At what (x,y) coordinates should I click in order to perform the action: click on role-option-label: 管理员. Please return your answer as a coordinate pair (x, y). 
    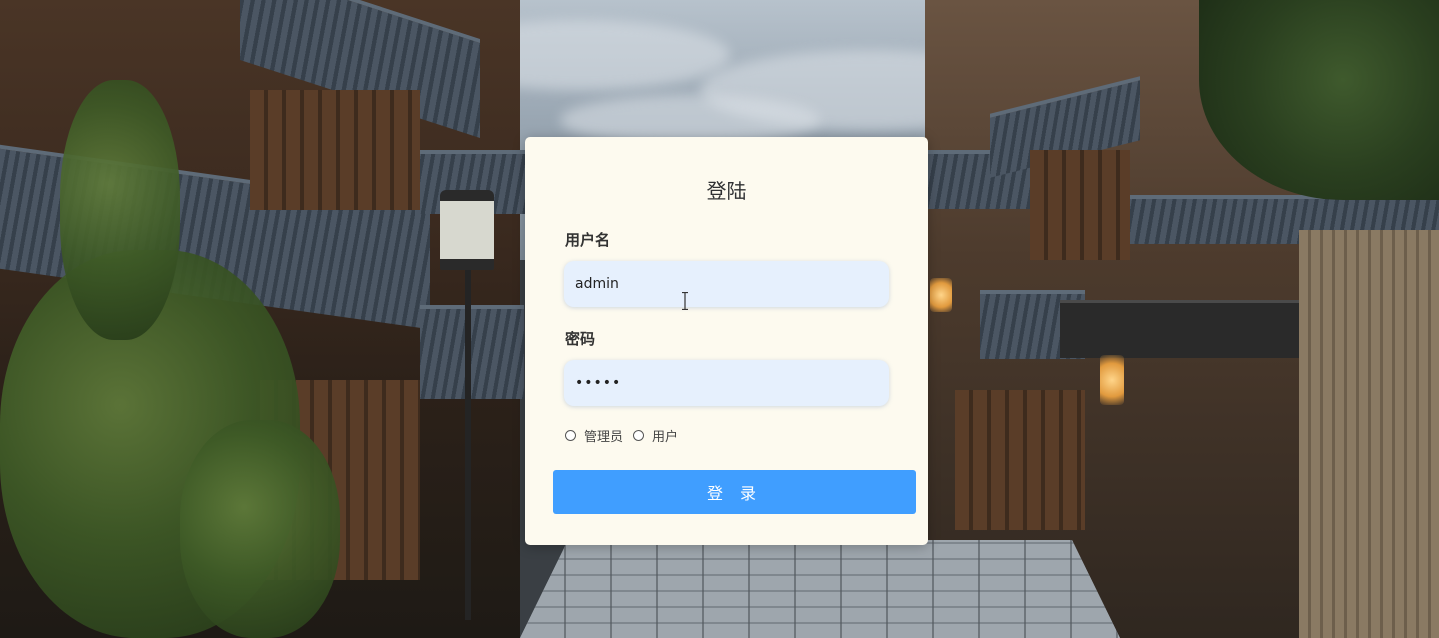
    Looking at the image, I should click on (604, 437).